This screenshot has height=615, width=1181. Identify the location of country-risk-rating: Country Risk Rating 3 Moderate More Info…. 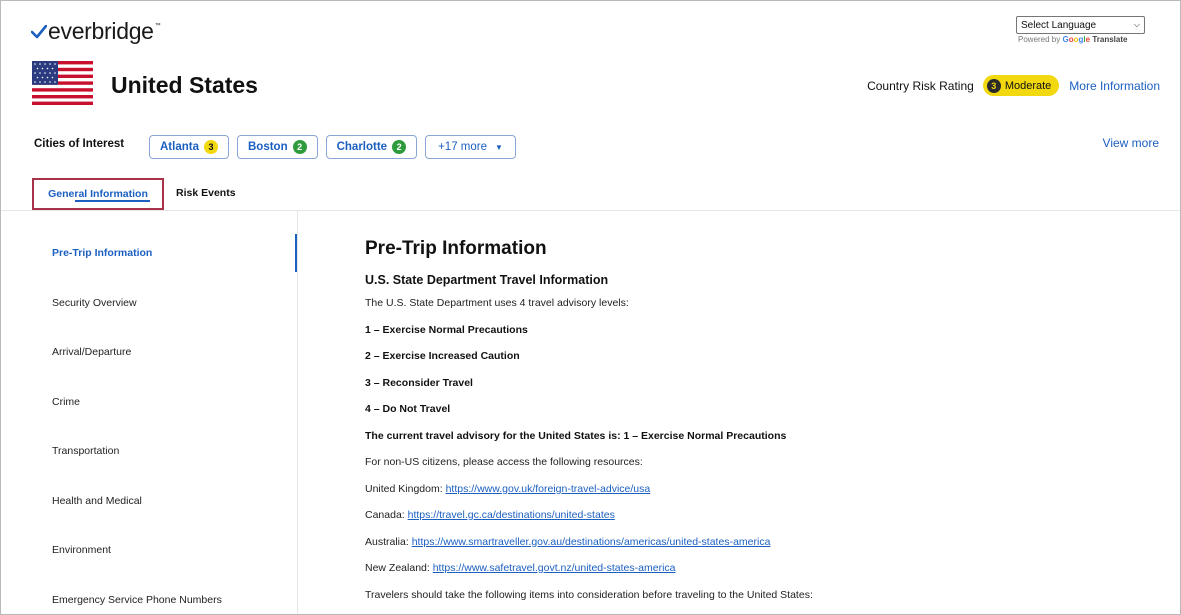
(1013, 85).